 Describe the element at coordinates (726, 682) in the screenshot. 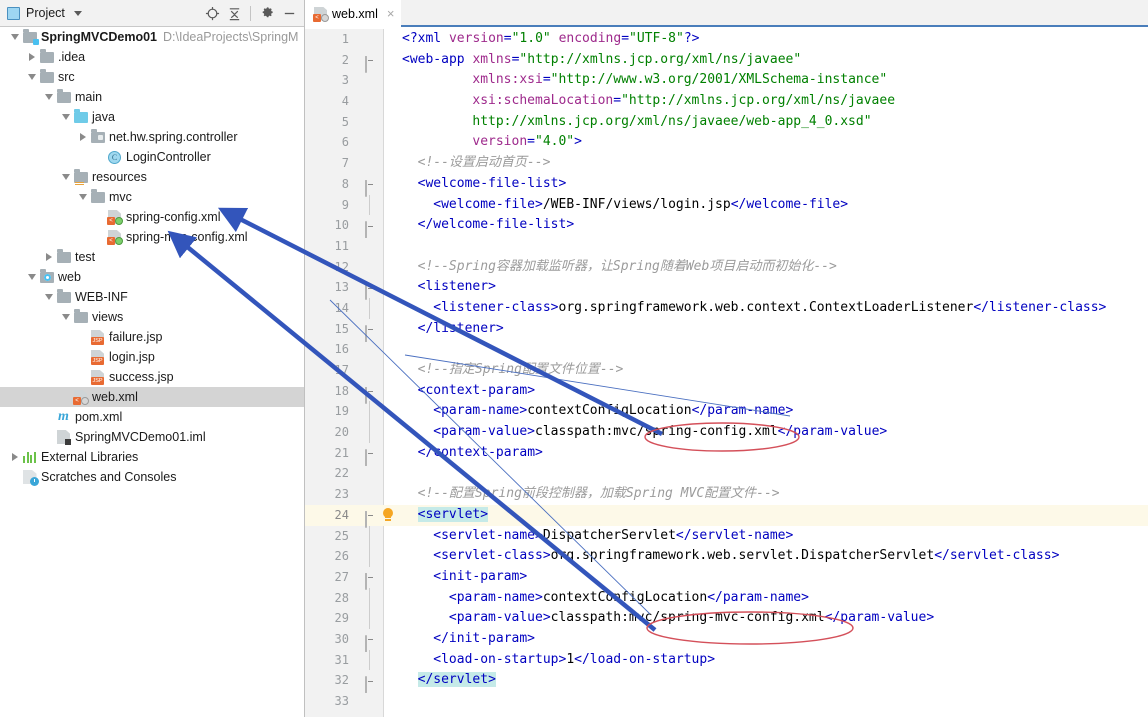

I see `code-line: 32 </servlet>` at that location.